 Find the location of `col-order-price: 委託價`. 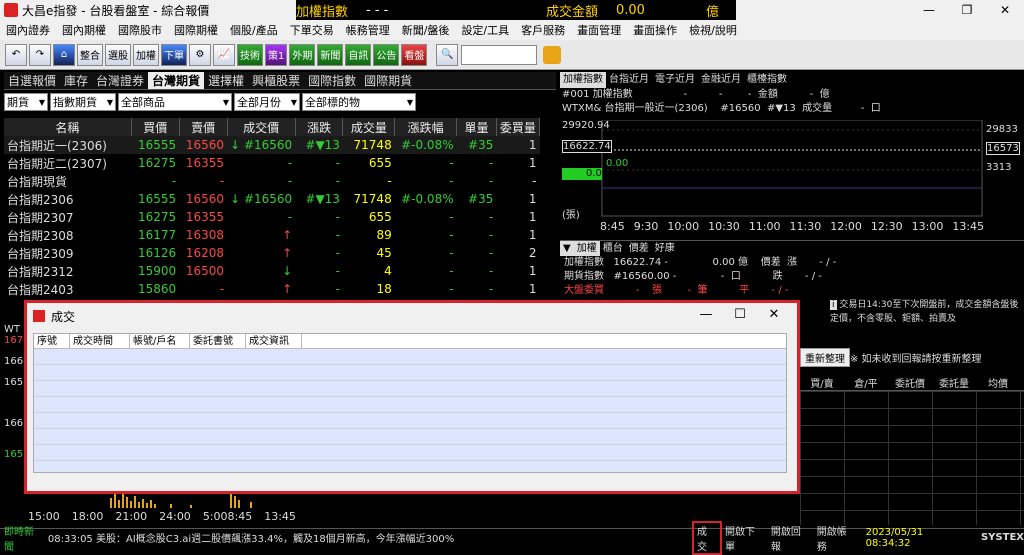

col-order-price: 委託價 is located at coordinates (910, 382).